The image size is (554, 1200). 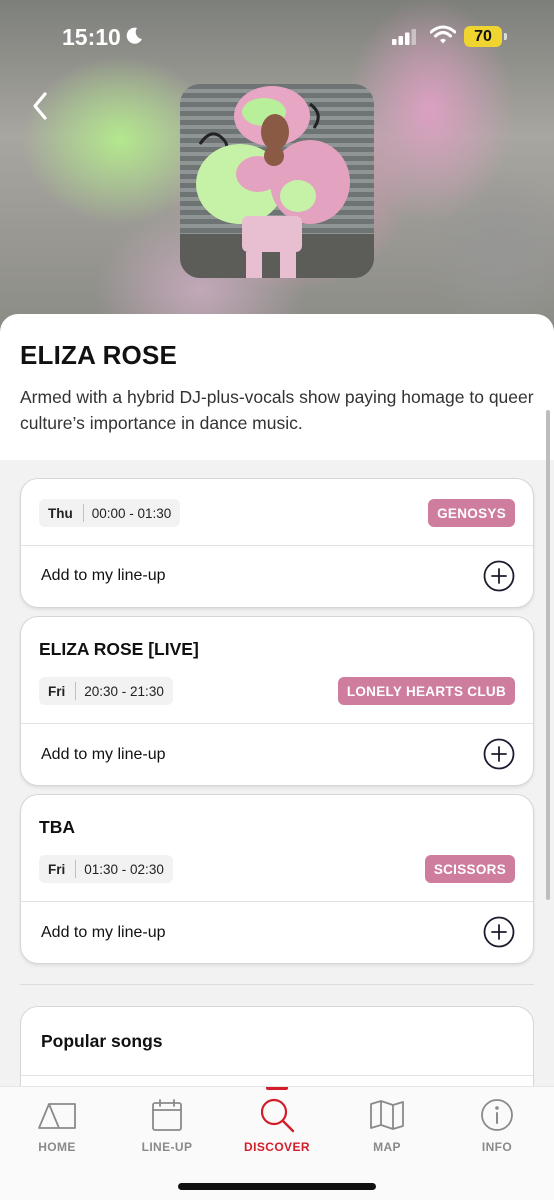 I want to click on map-icon, so click(x=387, y=1115).